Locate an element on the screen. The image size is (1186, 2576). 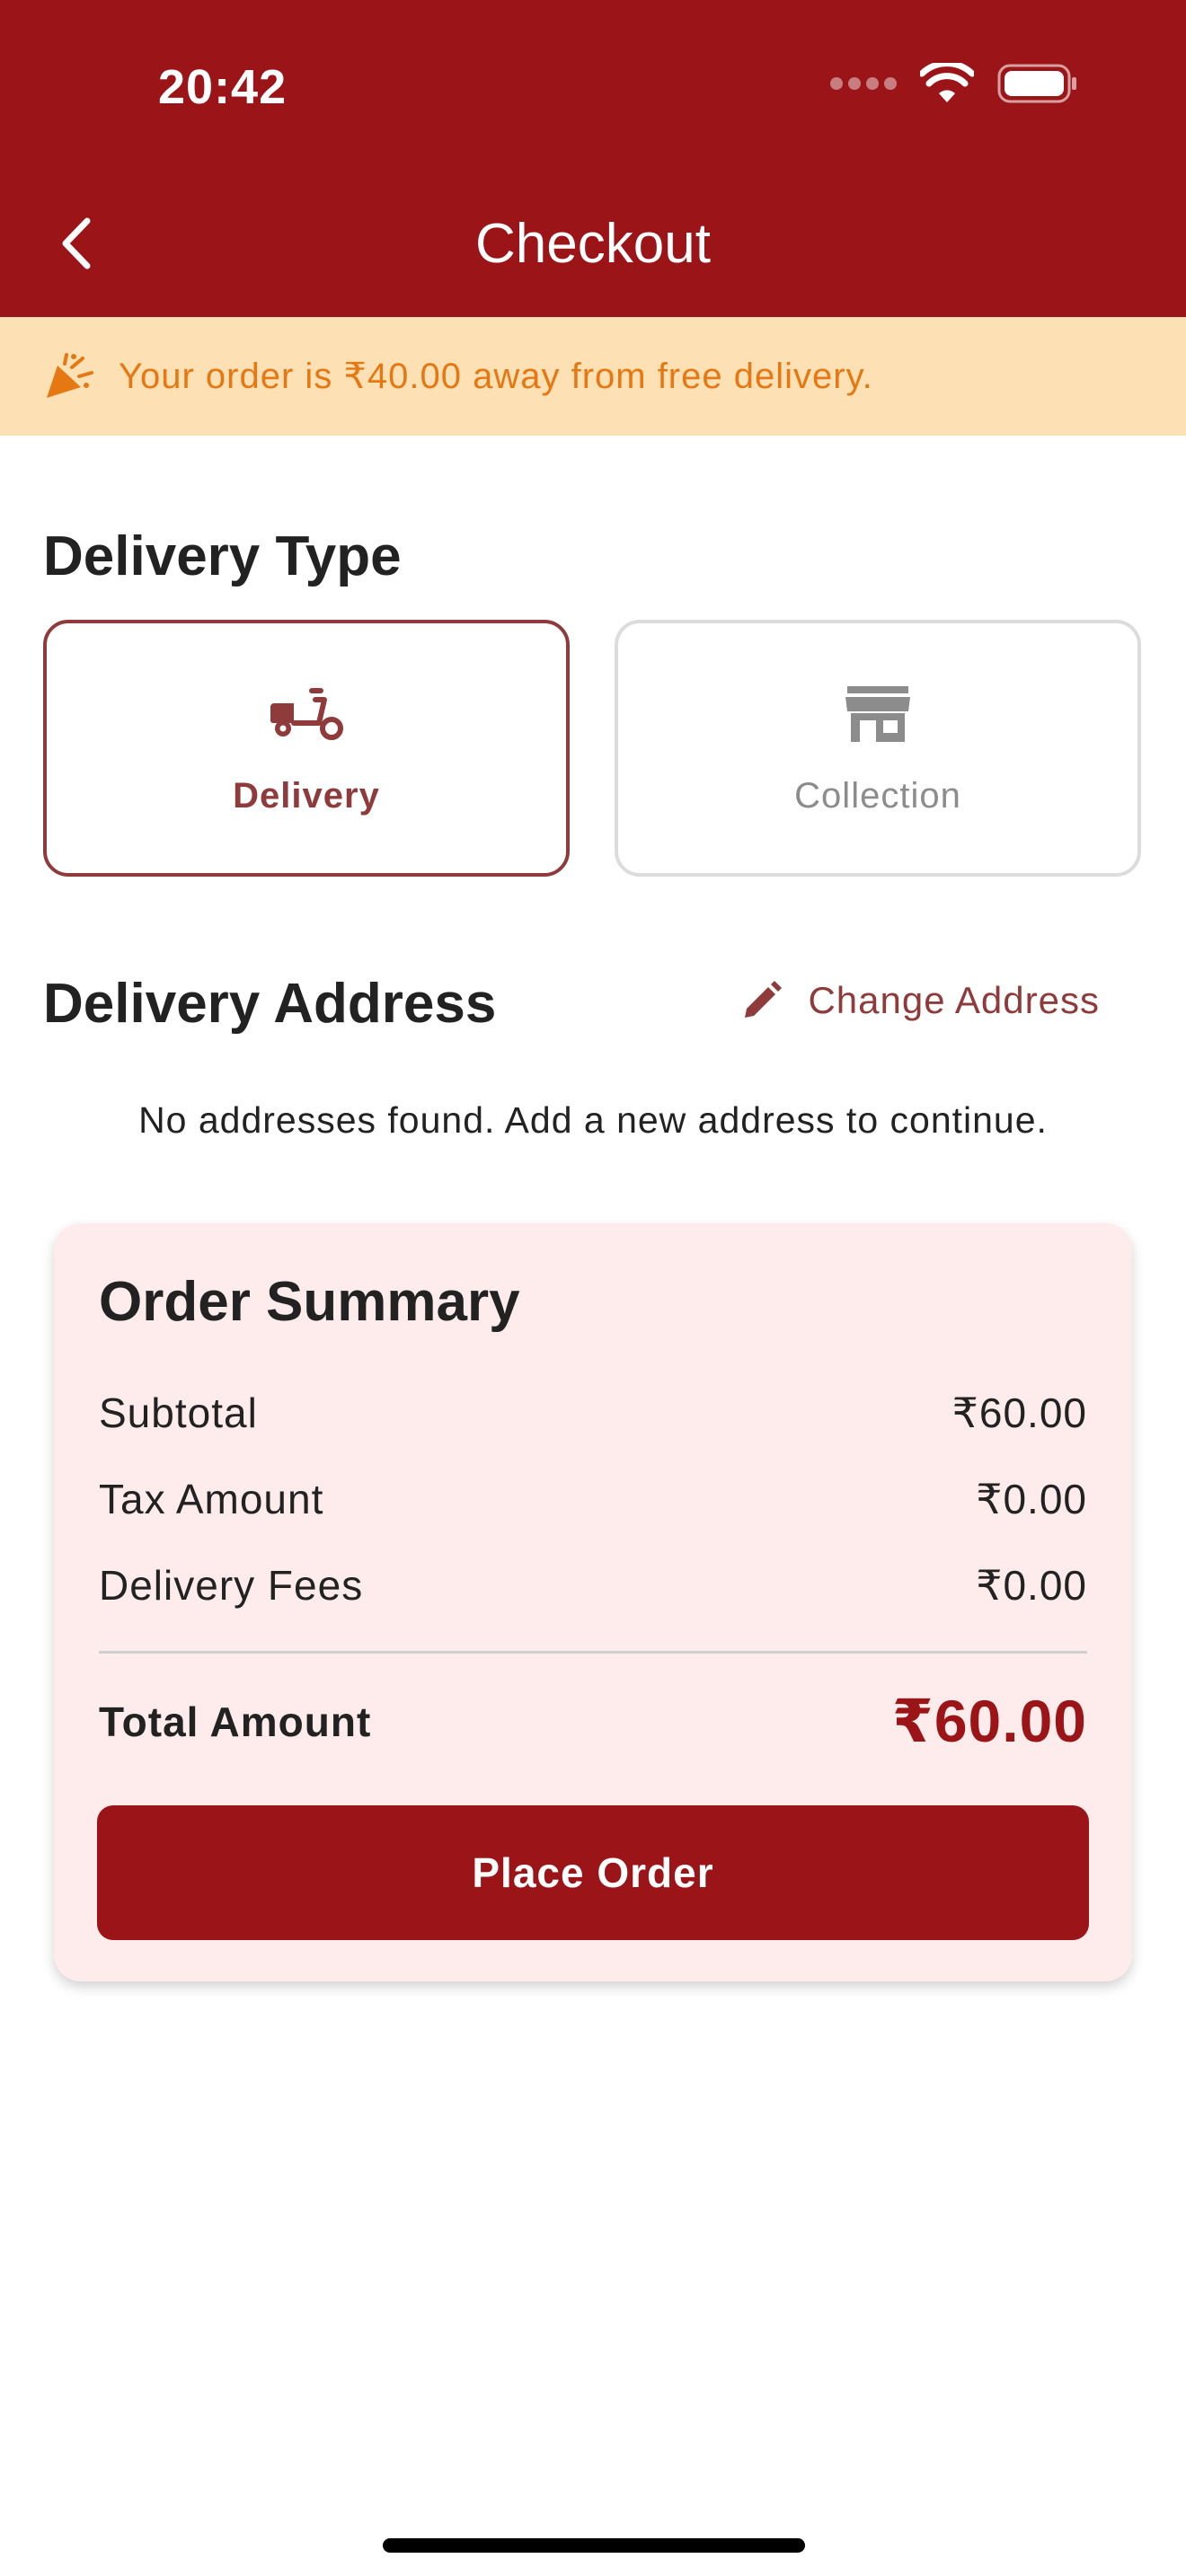
status-icons is located at coordinates (954, 83).